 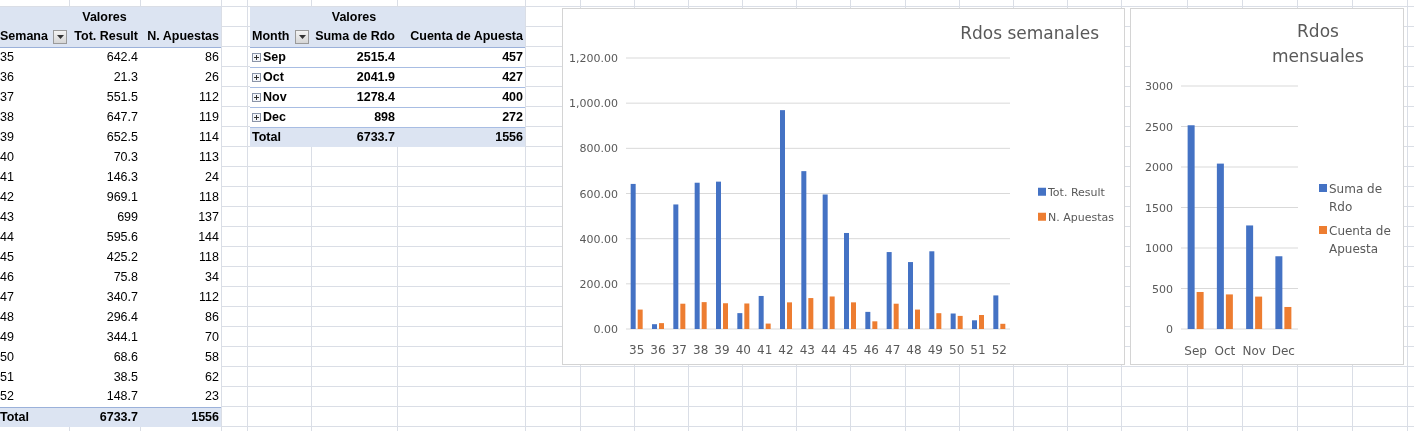 What do you see at coordinates (34, 137) in the screenshot?
I see `row-label: 39` at bounding box center [34, 137].